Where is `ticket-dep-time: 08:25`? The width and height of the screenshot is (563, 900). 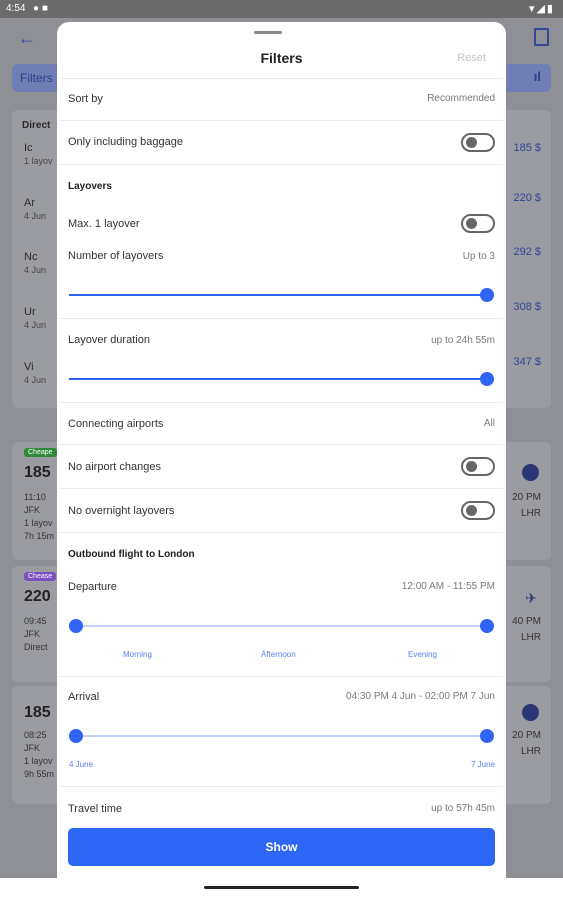
ticket-dep-time: 08:25 is located at coordinates (35, 735).